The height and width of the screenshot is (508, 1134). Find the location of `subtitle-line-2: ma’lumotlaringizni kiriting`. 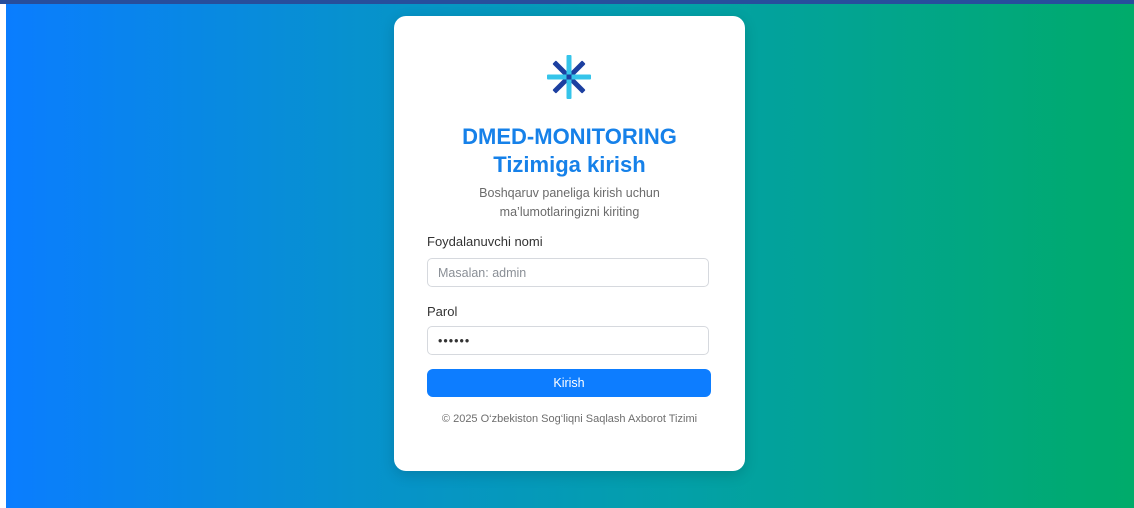

subtitle-line-2: ma’lumotlaringizni kiriting is located at coordinates (569, 212).